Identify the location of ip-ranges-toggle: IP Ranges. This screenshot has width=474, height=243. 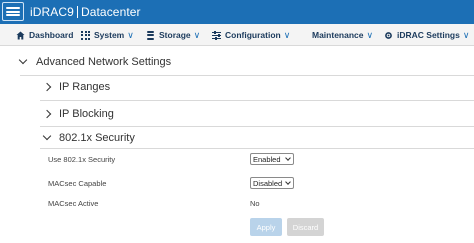
(76, 87).